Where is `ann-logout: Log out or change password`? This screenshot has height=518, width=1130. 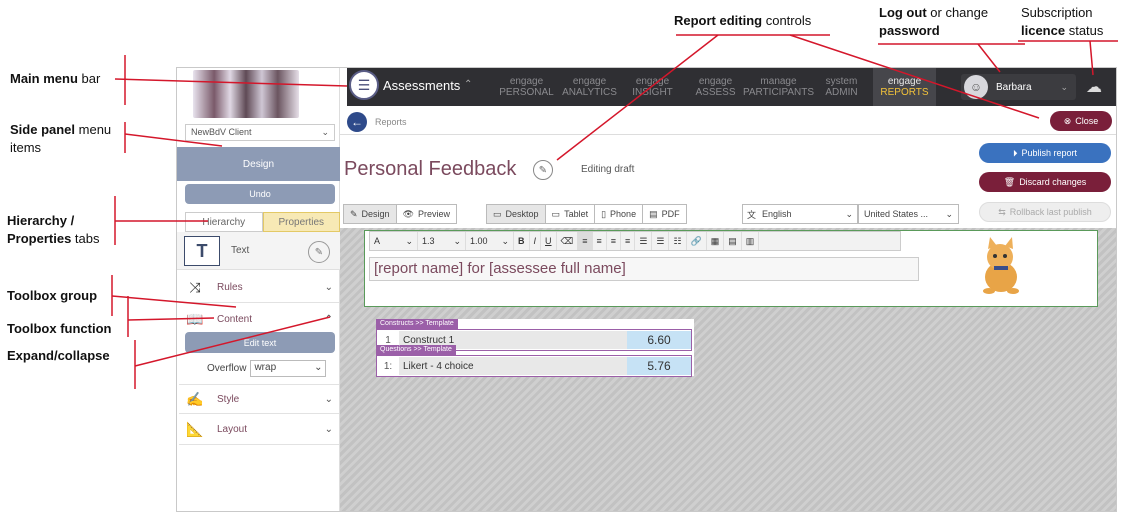
ann-logout: Log out or change password is located at coordinates (934, 21).